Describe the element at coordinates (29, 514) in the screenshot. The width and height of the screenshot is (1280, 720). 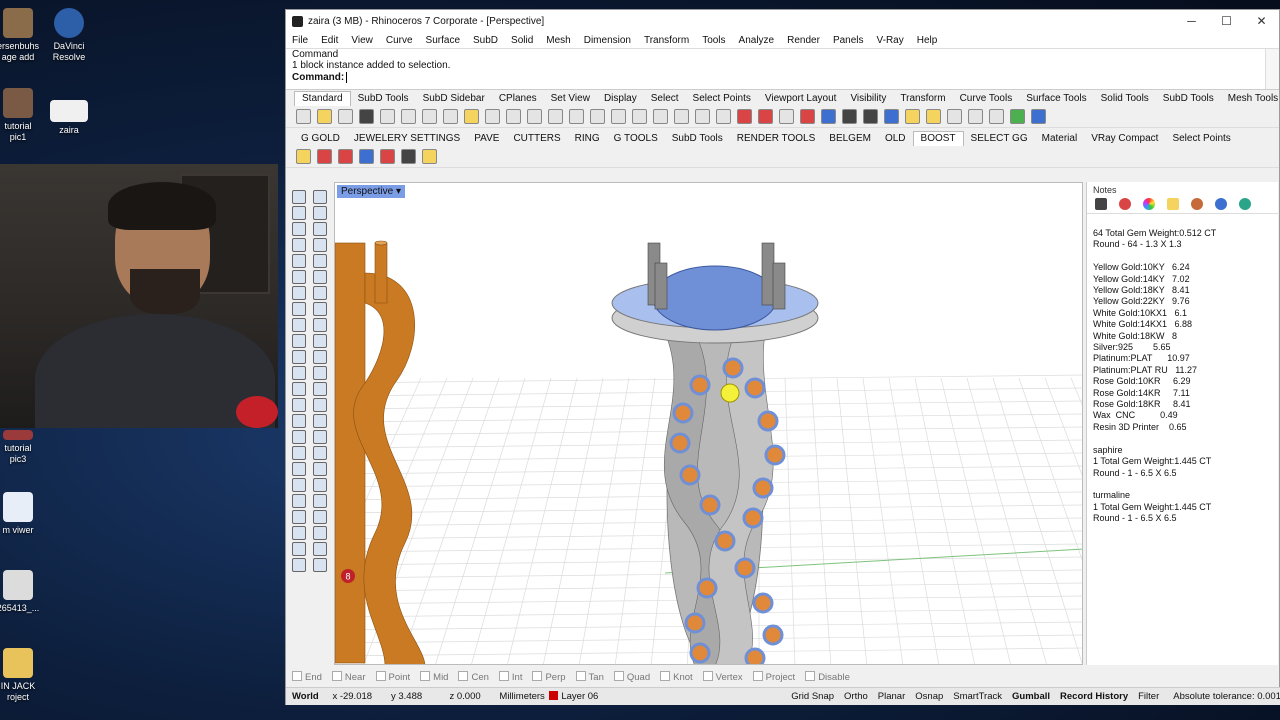
I see `desktop-icon: m viwer` at that location.